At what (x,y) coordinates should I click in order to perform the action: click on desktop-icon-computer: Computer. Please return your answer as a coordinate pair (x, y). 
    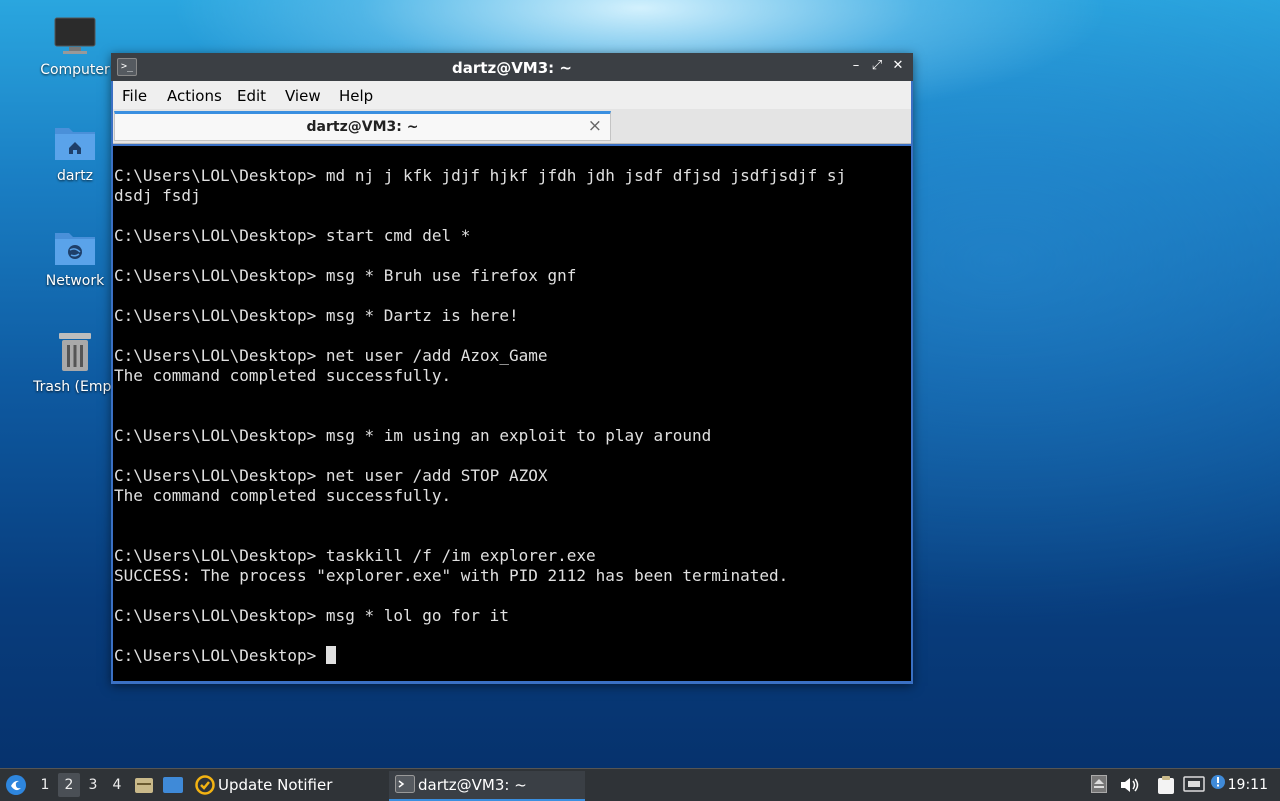
    Looking at the image, I should click on (75, 47).